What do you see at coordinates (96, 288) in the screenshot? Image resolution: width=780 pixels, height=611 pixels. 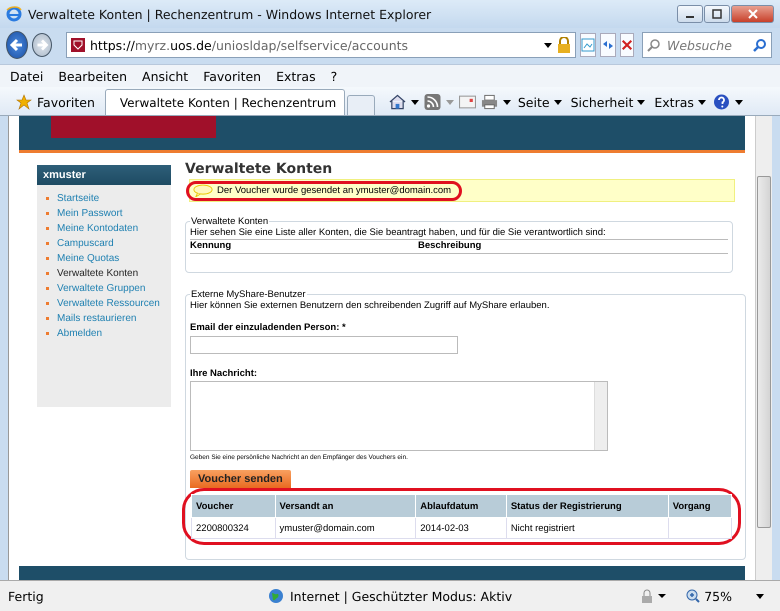 I see `sidebar-link: Verwaltete Gruppen` at bounding box center [96, 288].